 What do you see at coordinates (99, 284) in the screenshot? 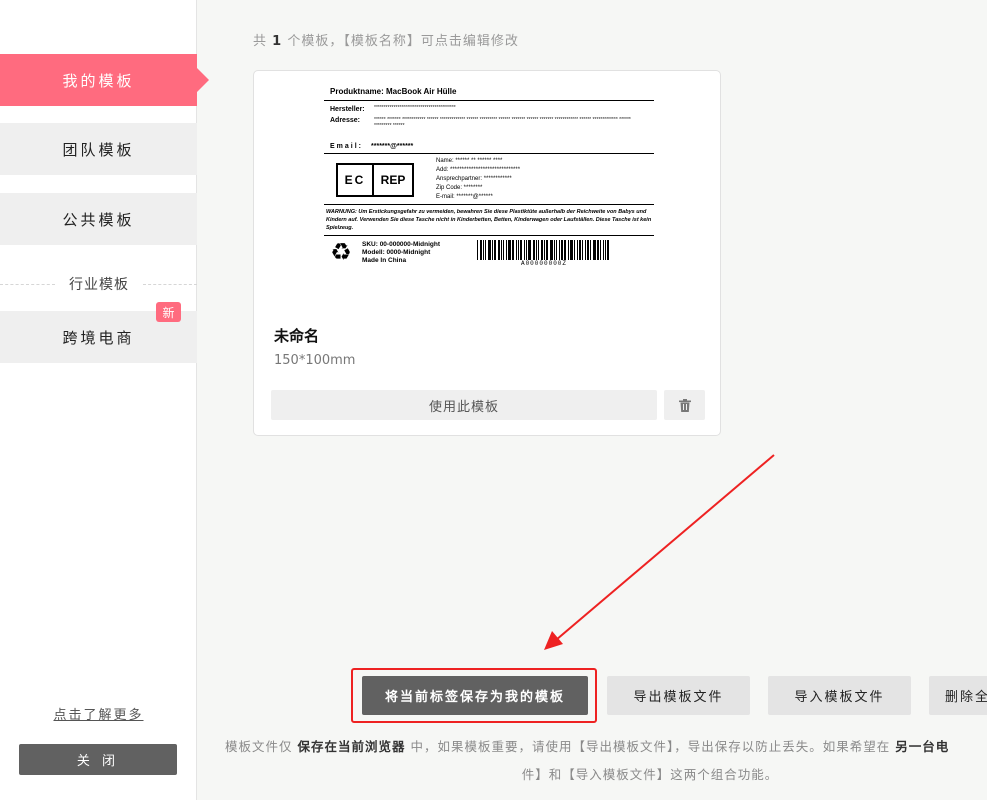
I see `section-title-industry: 行业模板` at bounding box center [99, 284].